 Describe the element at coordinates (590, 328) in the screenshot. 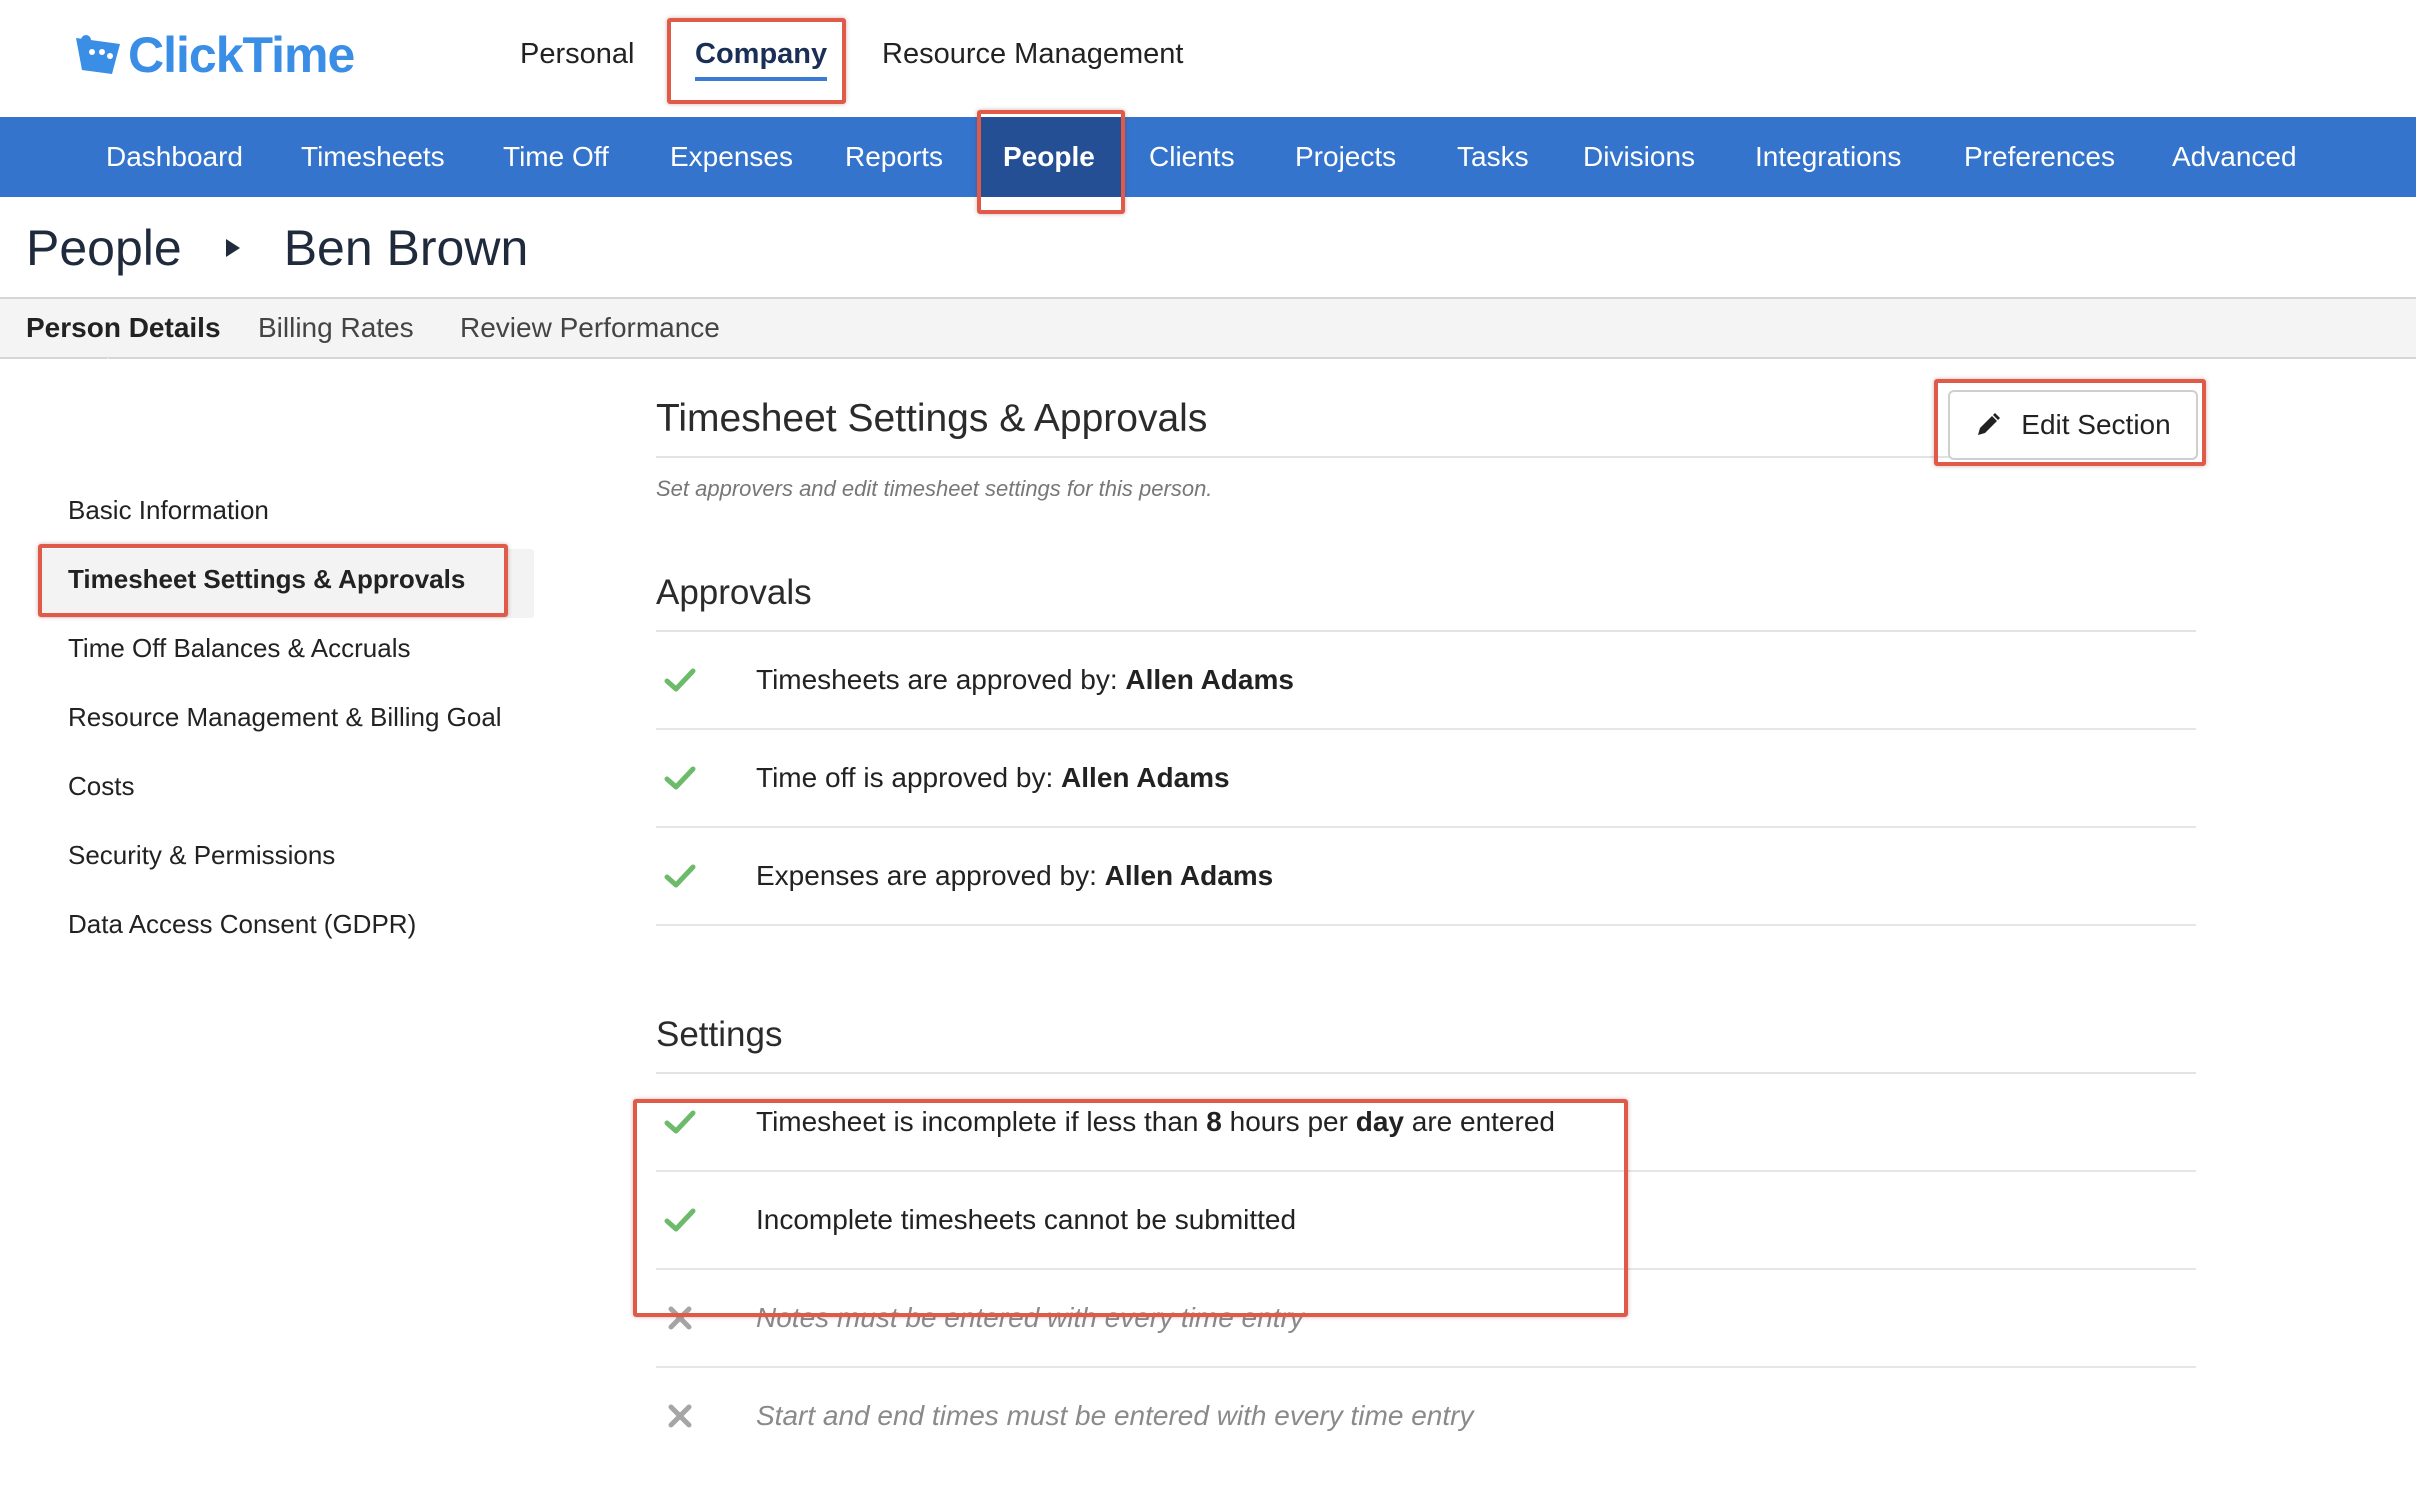

I see `tab-review-performance: Review Performance` at that location.